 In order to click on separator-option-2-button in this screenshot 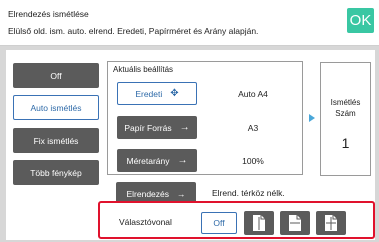, I will do `click(295, 223)`.